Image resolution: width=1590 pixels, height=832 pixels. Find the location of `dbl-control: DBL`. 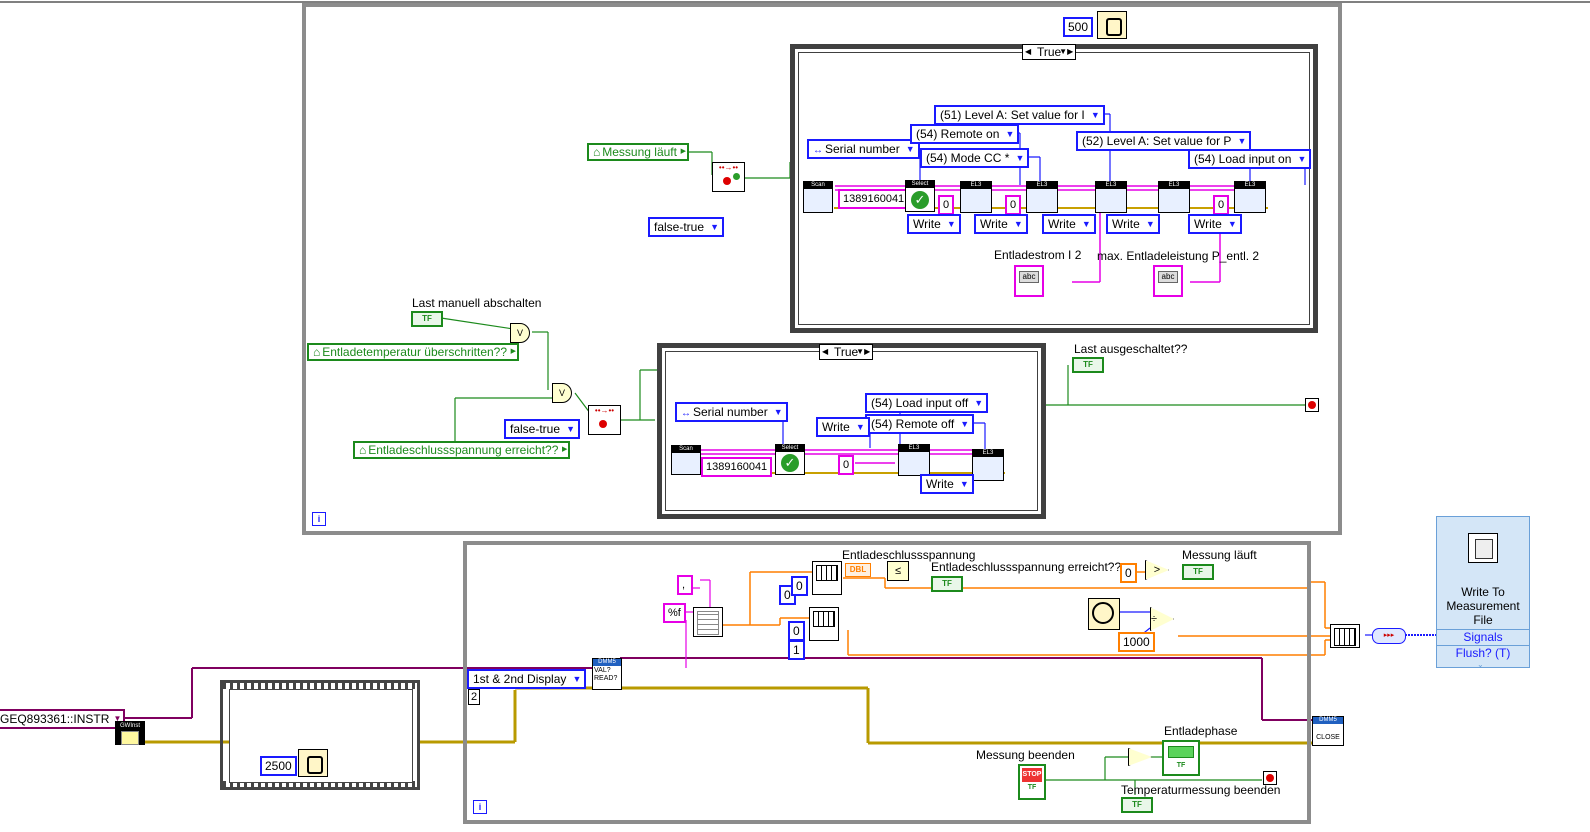

dbl-control: DBL is located at coordinates (858, 570).